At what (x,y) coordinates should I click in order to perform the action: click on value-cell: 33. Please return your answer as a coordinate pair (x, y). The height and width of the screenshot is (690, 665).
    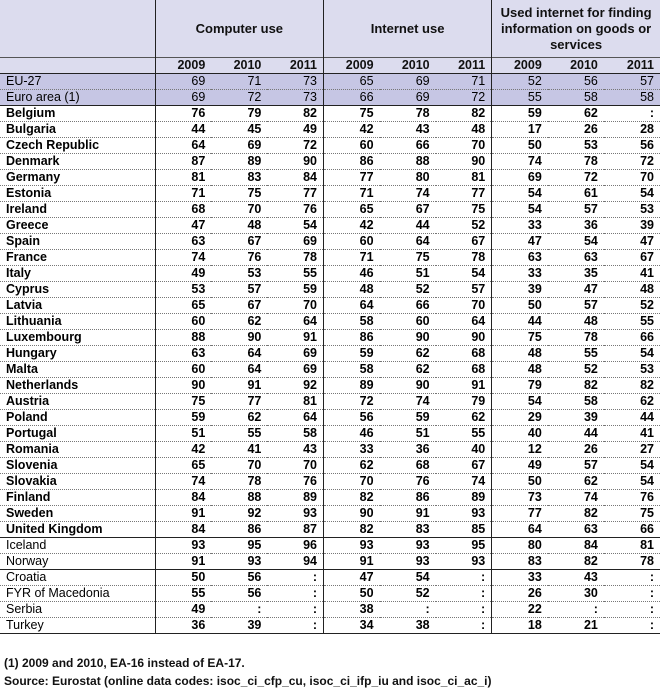
    Looking at the image, I should click on (351, 449).